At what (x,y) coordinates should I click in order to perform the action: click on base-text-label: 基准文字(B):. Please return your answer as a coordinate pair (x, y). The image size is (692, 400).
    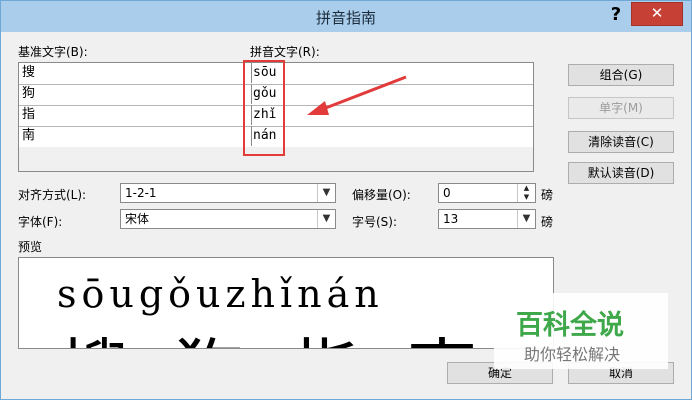
    Looking at the image, I should click on (53, 52).